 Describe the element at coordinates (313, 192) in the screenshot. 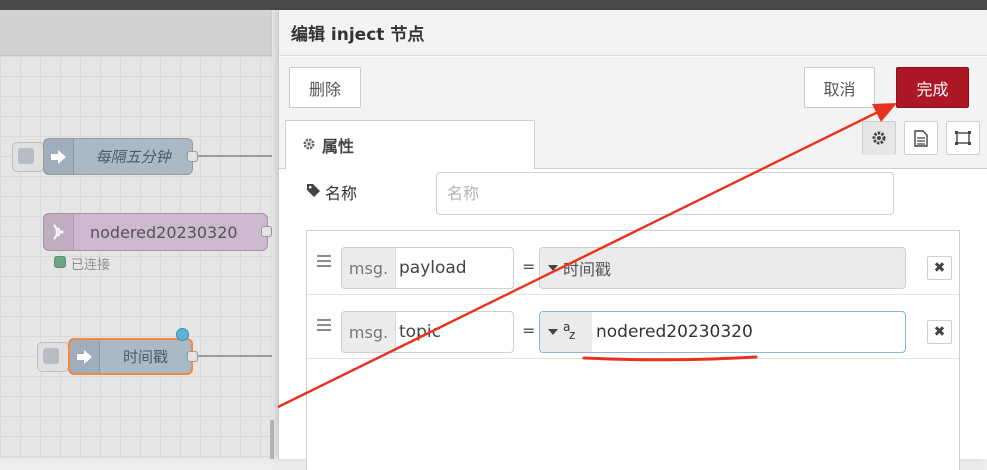

I see `tag-icon` at that location.